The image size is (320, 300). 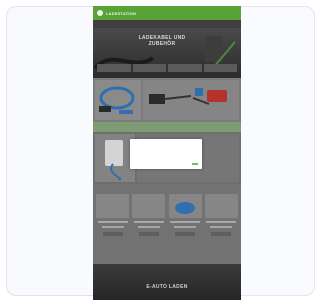 What do you see at coordinates (167, 127) in the screenshot?
I see `info-strip` at bounding box center [167, 127].